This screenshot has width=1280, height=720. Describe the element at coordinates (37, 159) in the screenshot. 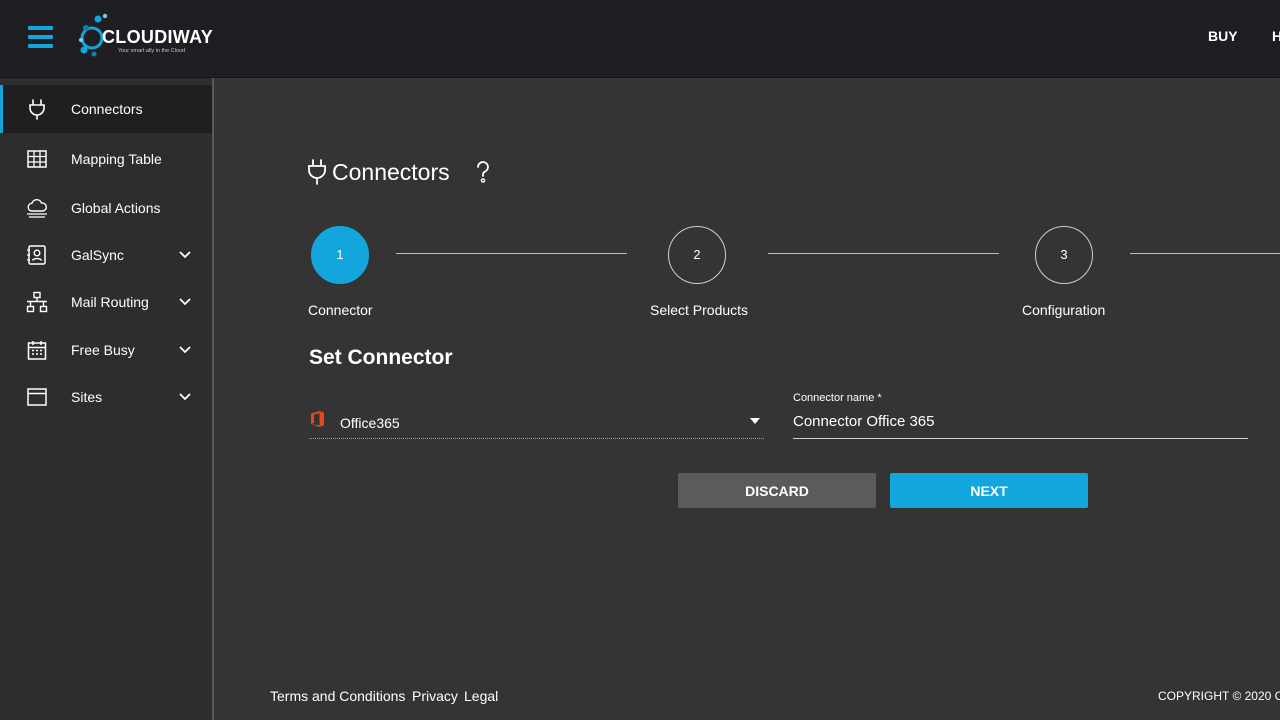

I see `table-icon` at that location.